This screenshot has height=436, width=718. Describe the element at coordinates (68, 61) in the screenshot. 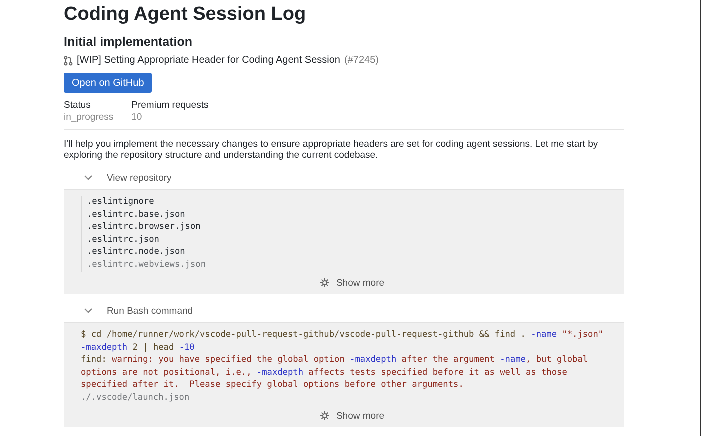

I see `pull-request-icon` at that location.